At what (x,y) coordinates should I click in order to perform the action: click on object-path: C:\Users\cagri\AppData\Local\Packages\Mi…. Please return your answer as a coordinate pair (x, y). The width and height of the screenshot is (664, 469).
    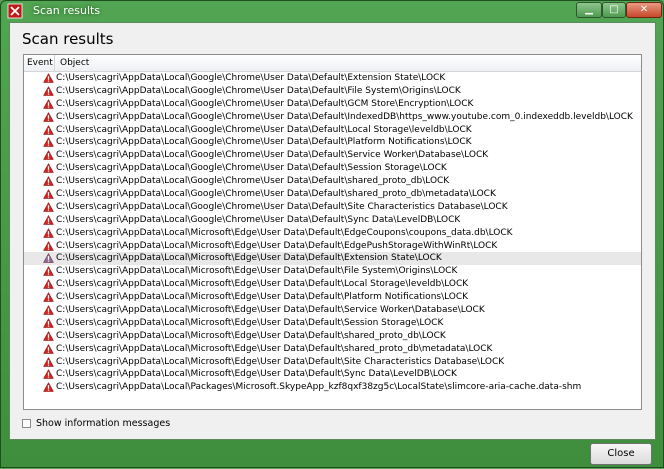
    Looking at the image, I should click on (319, 387).